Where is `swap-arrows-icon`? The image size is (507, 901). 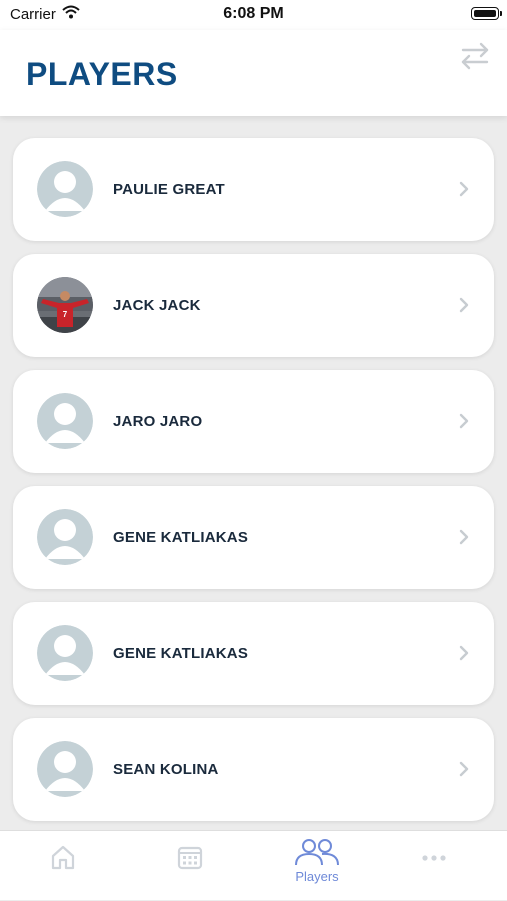
swap-arrows-icon is located at coordinates (475, 56).